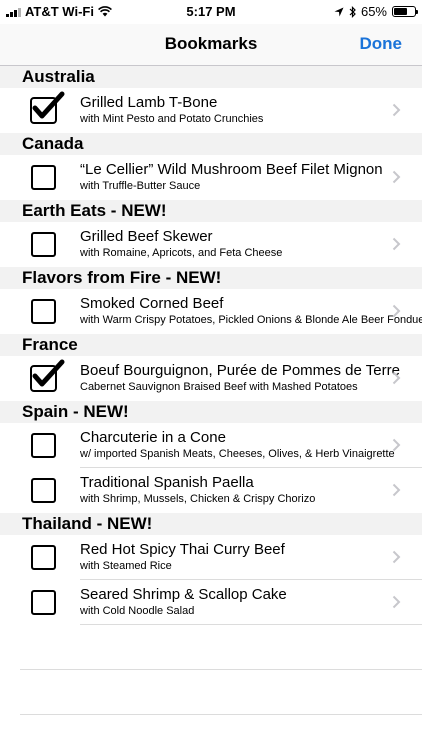 This screenshot has height=750, width=422. What do you see at coordinates (167, 482) in the screenshot?
I see `item-title: Traditional Spanish Paella` at bounding box center [167, 482].